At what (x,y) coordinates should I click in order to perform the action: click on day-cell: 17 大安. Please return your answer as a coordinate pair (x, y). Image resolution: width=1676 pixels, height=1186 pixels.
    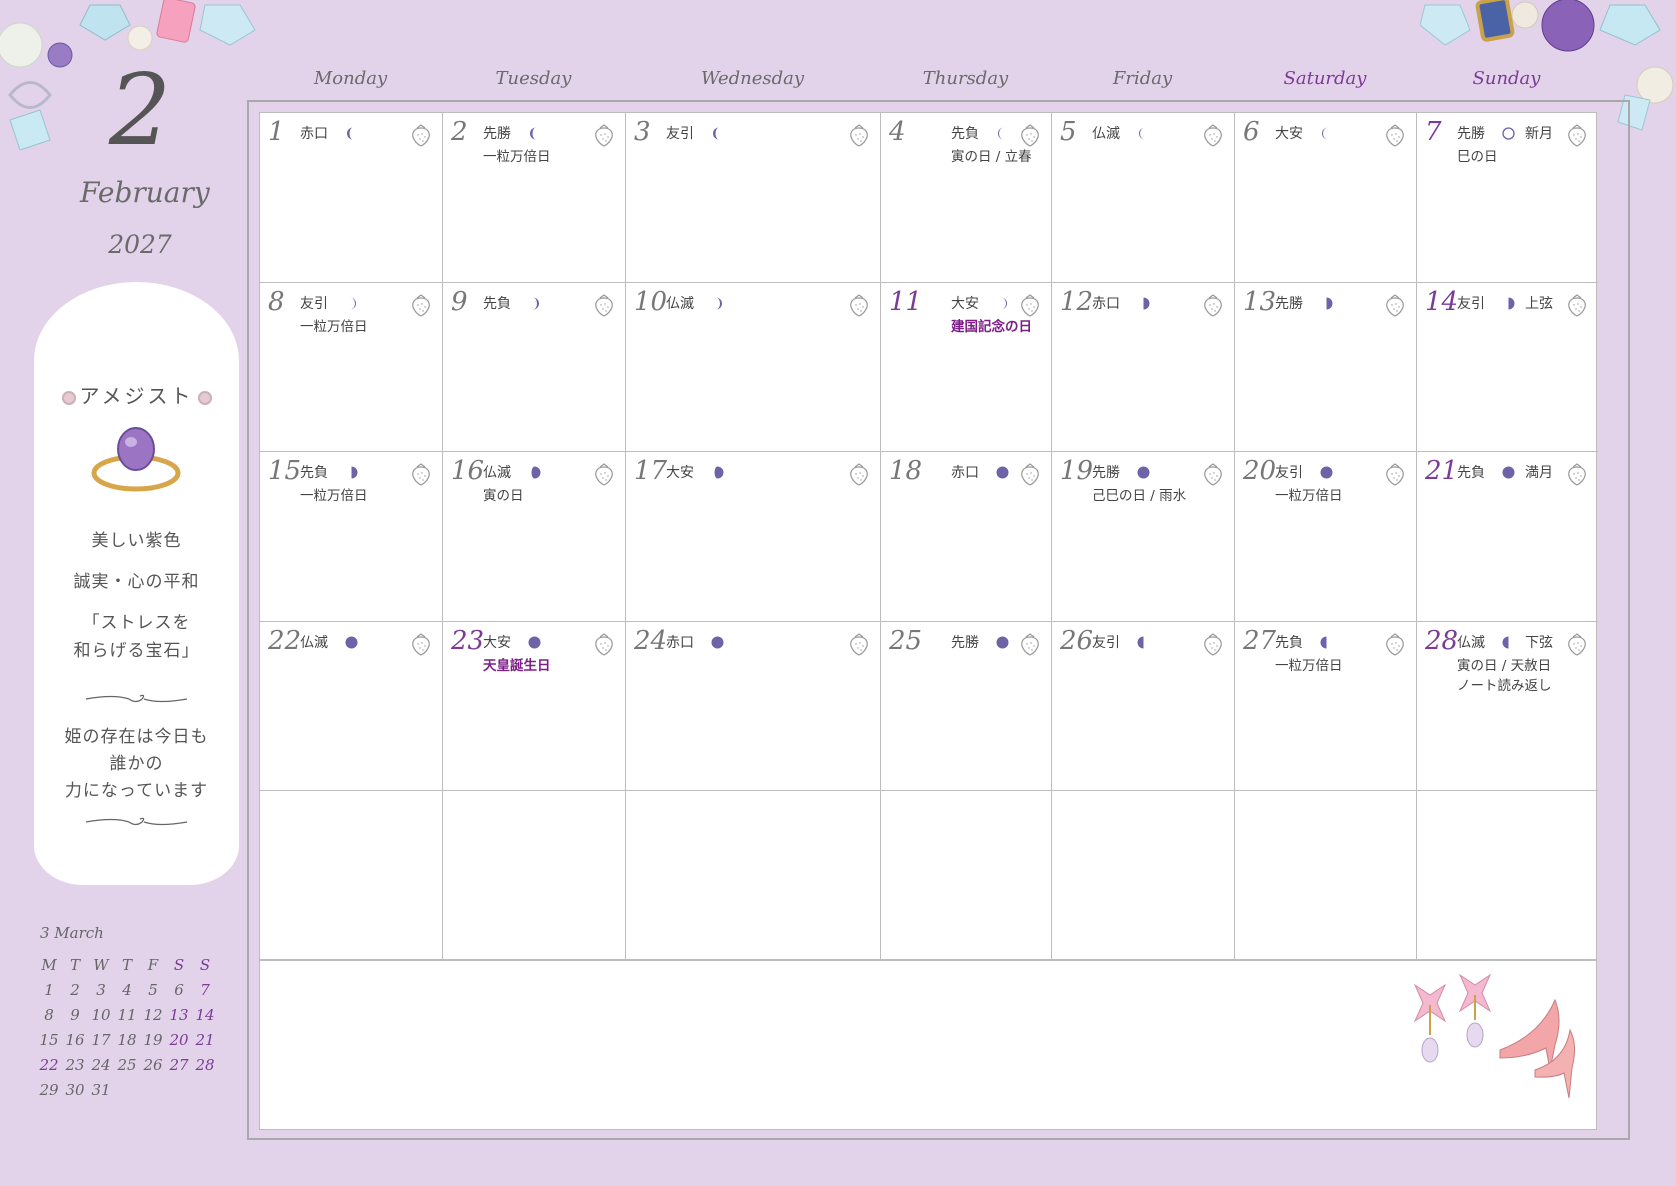
    Looking at the image, I should click on (753, 537).